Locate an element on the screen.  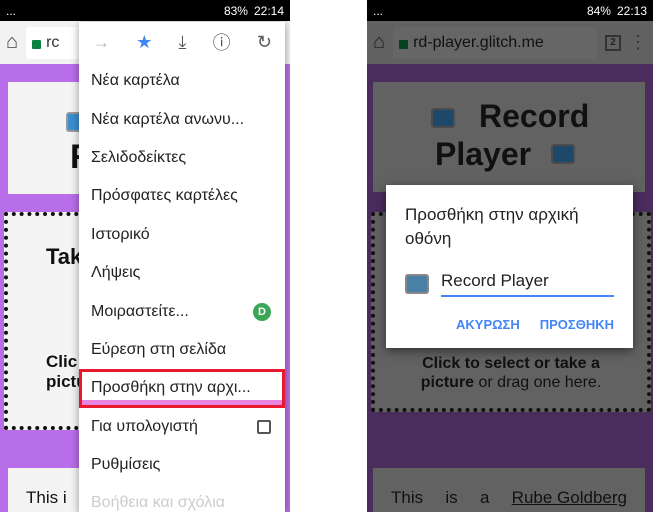
title-line-2: Player is located at coordinates (483, 154).